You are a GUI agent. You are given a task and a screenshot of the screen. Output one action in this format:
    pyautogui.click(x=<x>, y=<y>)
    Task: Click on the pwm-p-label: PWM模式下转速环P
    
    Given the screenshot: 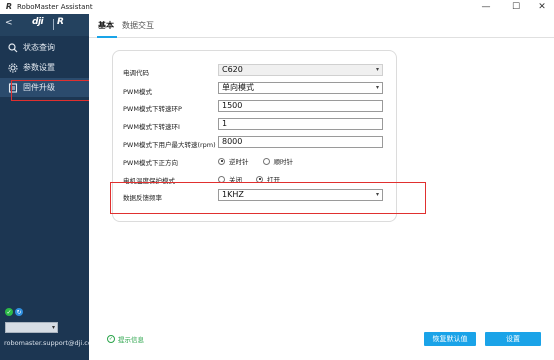 What is the action you would take?
    pyautogui.click(x=152, y=109)
    